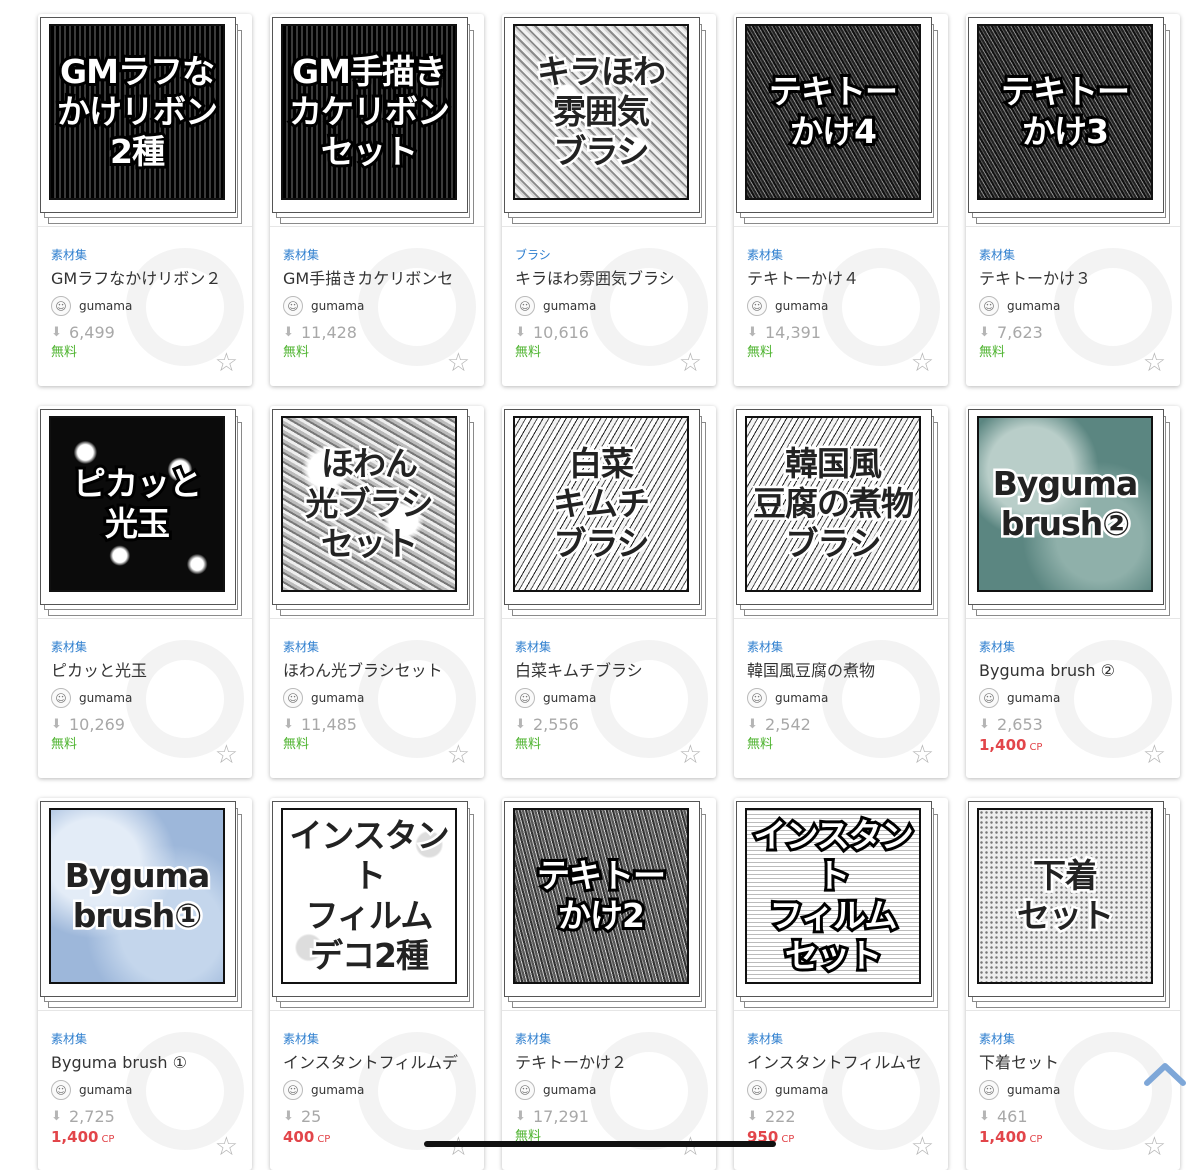 This screenshot has width=1200, height=1170. What do you see at coordinates (601, 504) in the screenshot?
I see `thumbnail-art: 白菜 キムチ ブラシ` at bounding box center [601, 504].